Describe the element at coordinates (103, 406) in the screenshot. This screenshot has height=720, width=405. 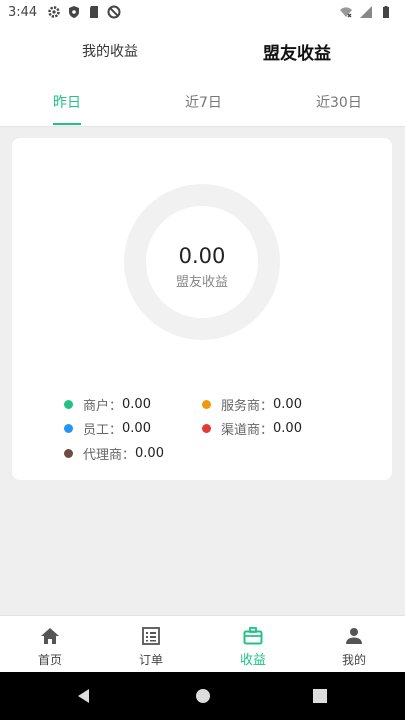
I see `legend-label: 商户：` at that location.